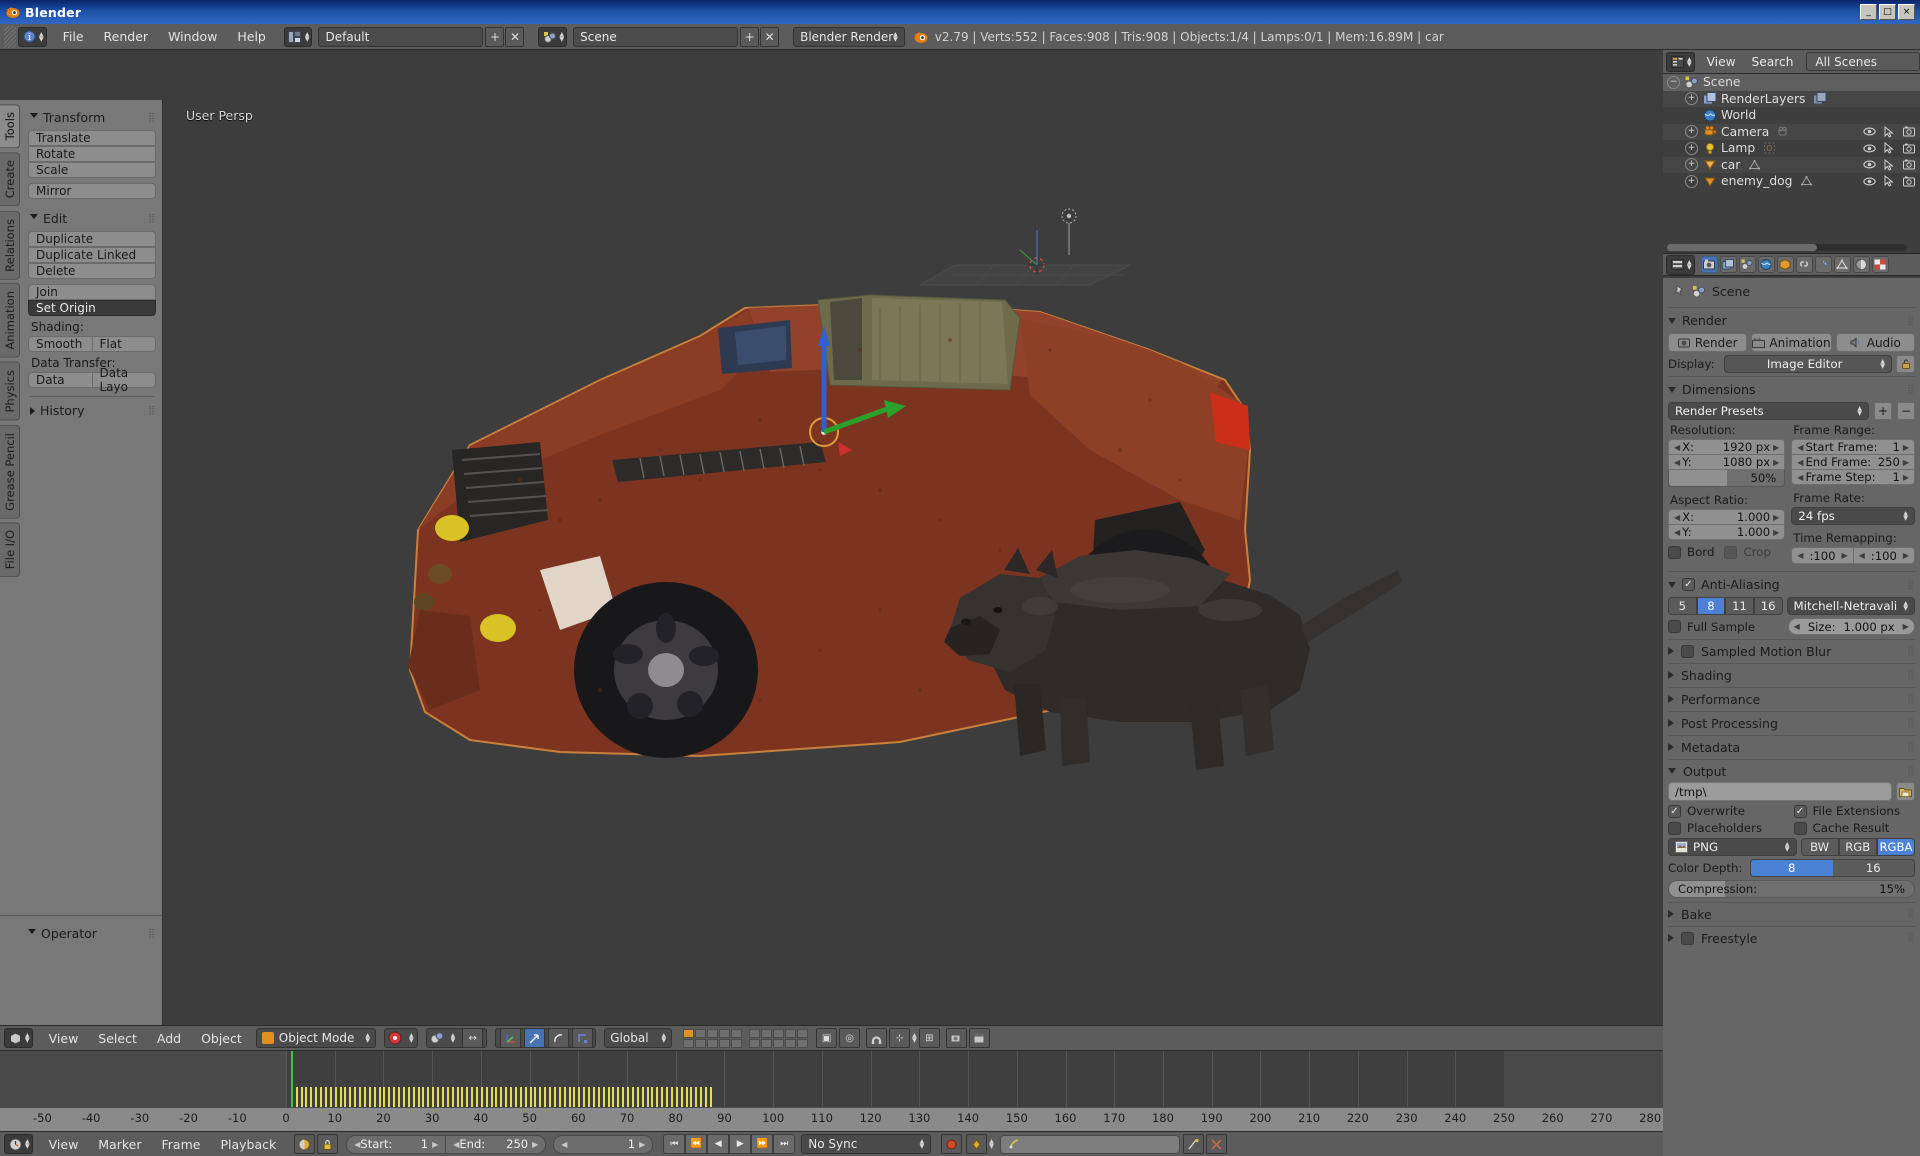 The height and width of the screenshot is (1156, 1920). Describe the element at coordinates (929, 1038) in the screenshot. I see `snap-align-icon: ⊞` at that location.